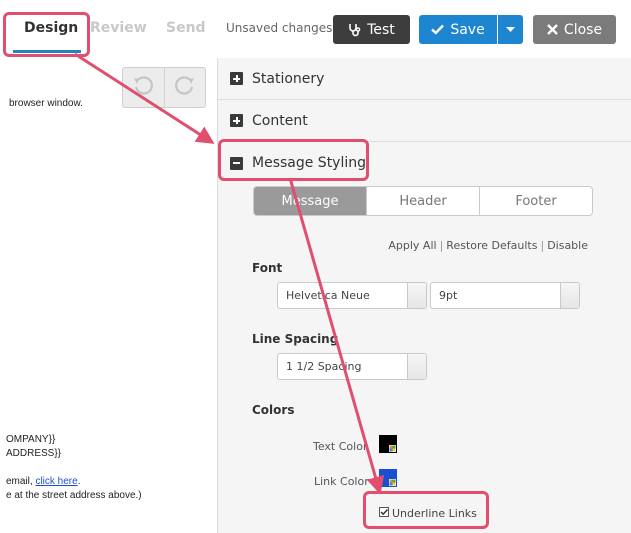  I want to click on tab-footer: Footer, so click(535, 201).